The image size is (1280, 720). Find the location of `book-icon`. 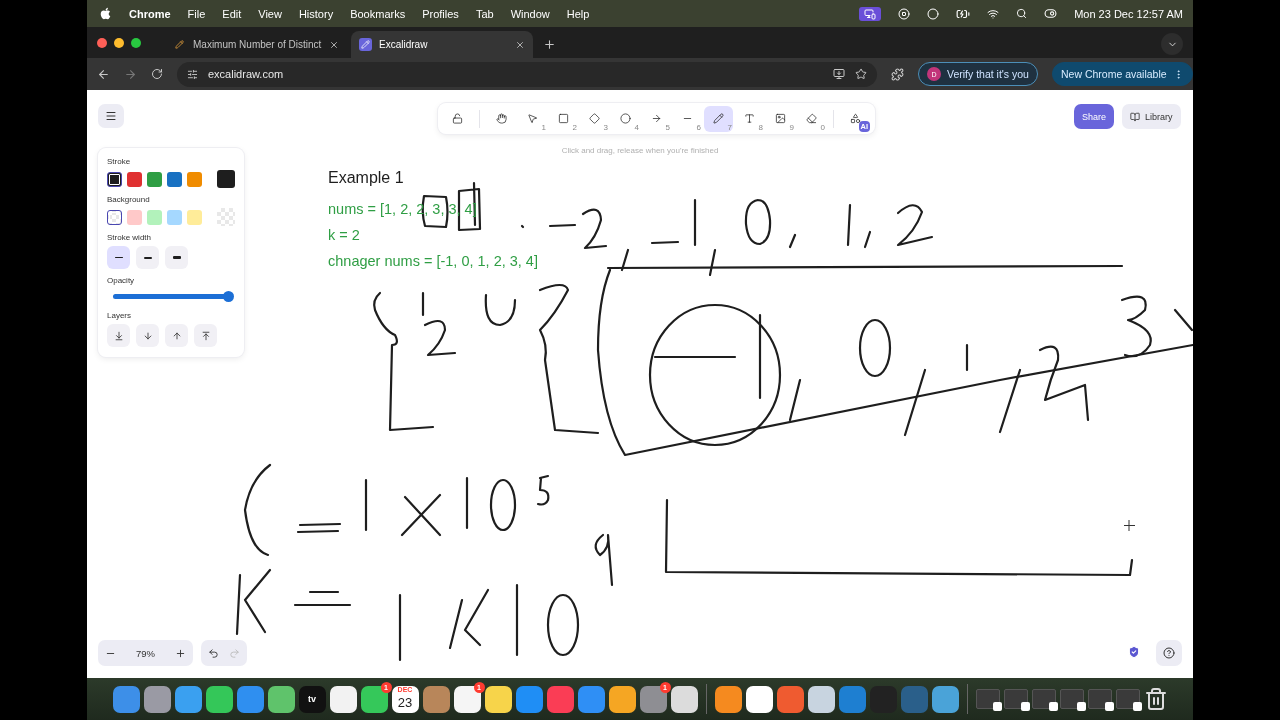

book-icon is located at coordinates (1135, 116).